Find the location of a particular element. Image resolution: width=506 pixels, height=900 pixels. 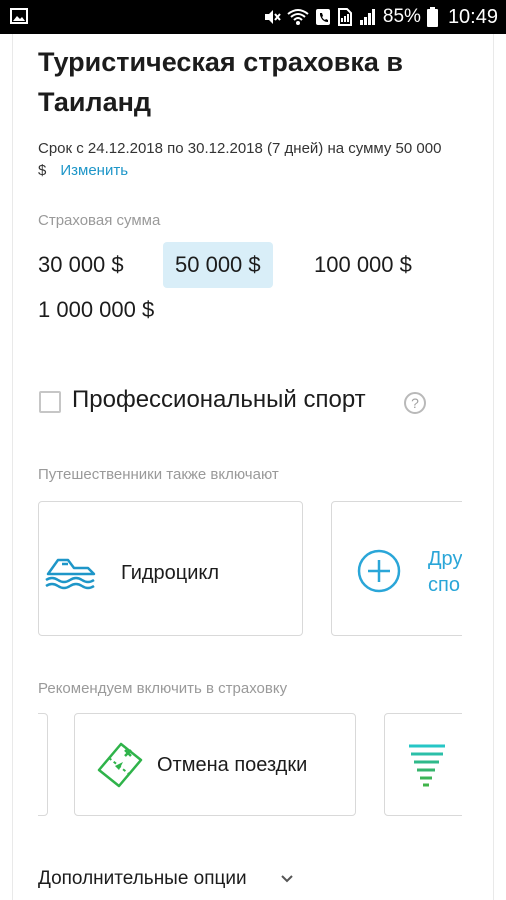

recommended-tiles-strip: Отмена поездки is located at coordinates (250, 766).